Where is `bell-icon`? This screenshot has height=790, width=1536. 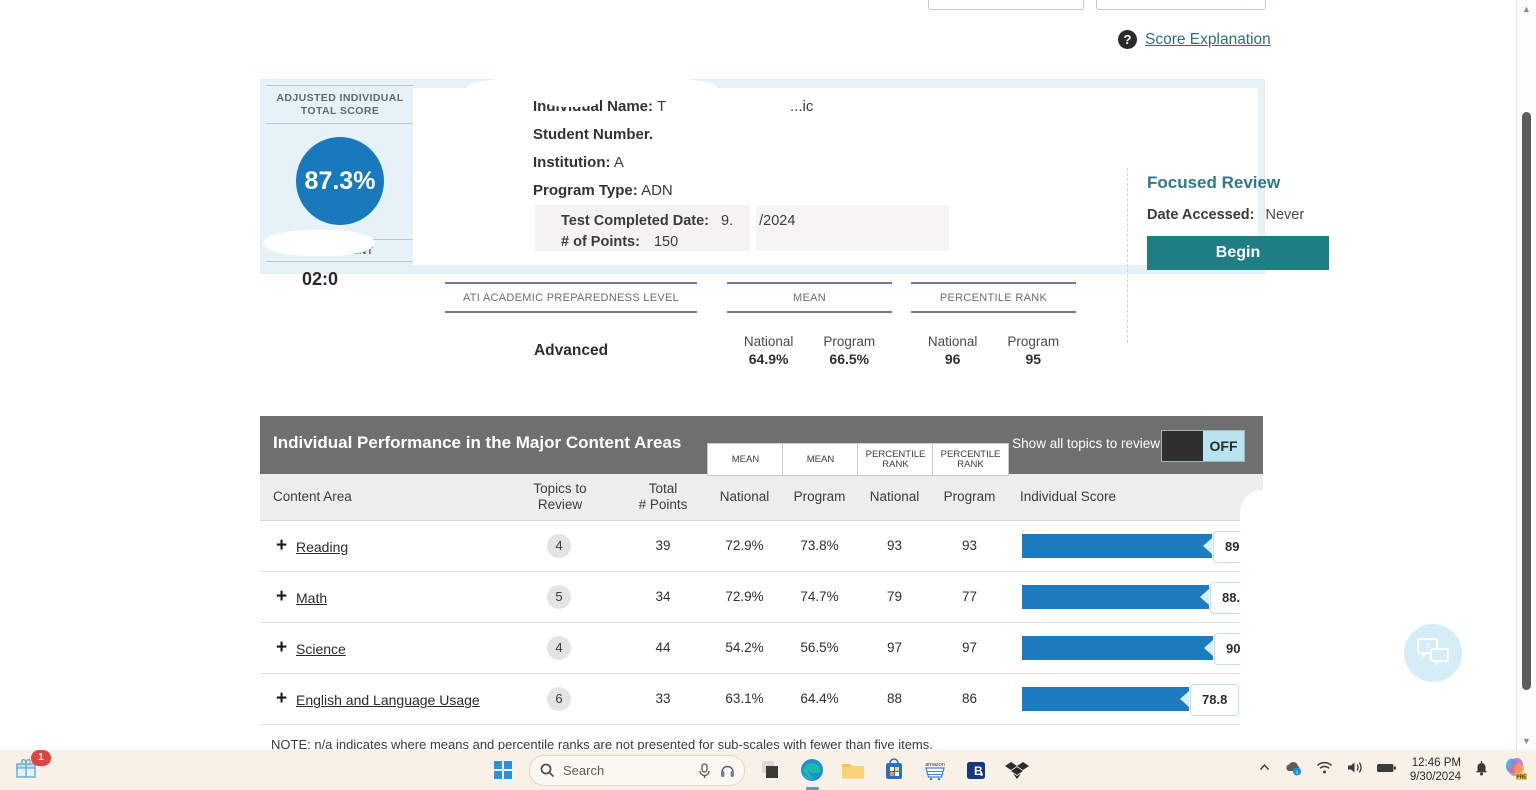 bell-icon is located at coordinates (1481, 767).